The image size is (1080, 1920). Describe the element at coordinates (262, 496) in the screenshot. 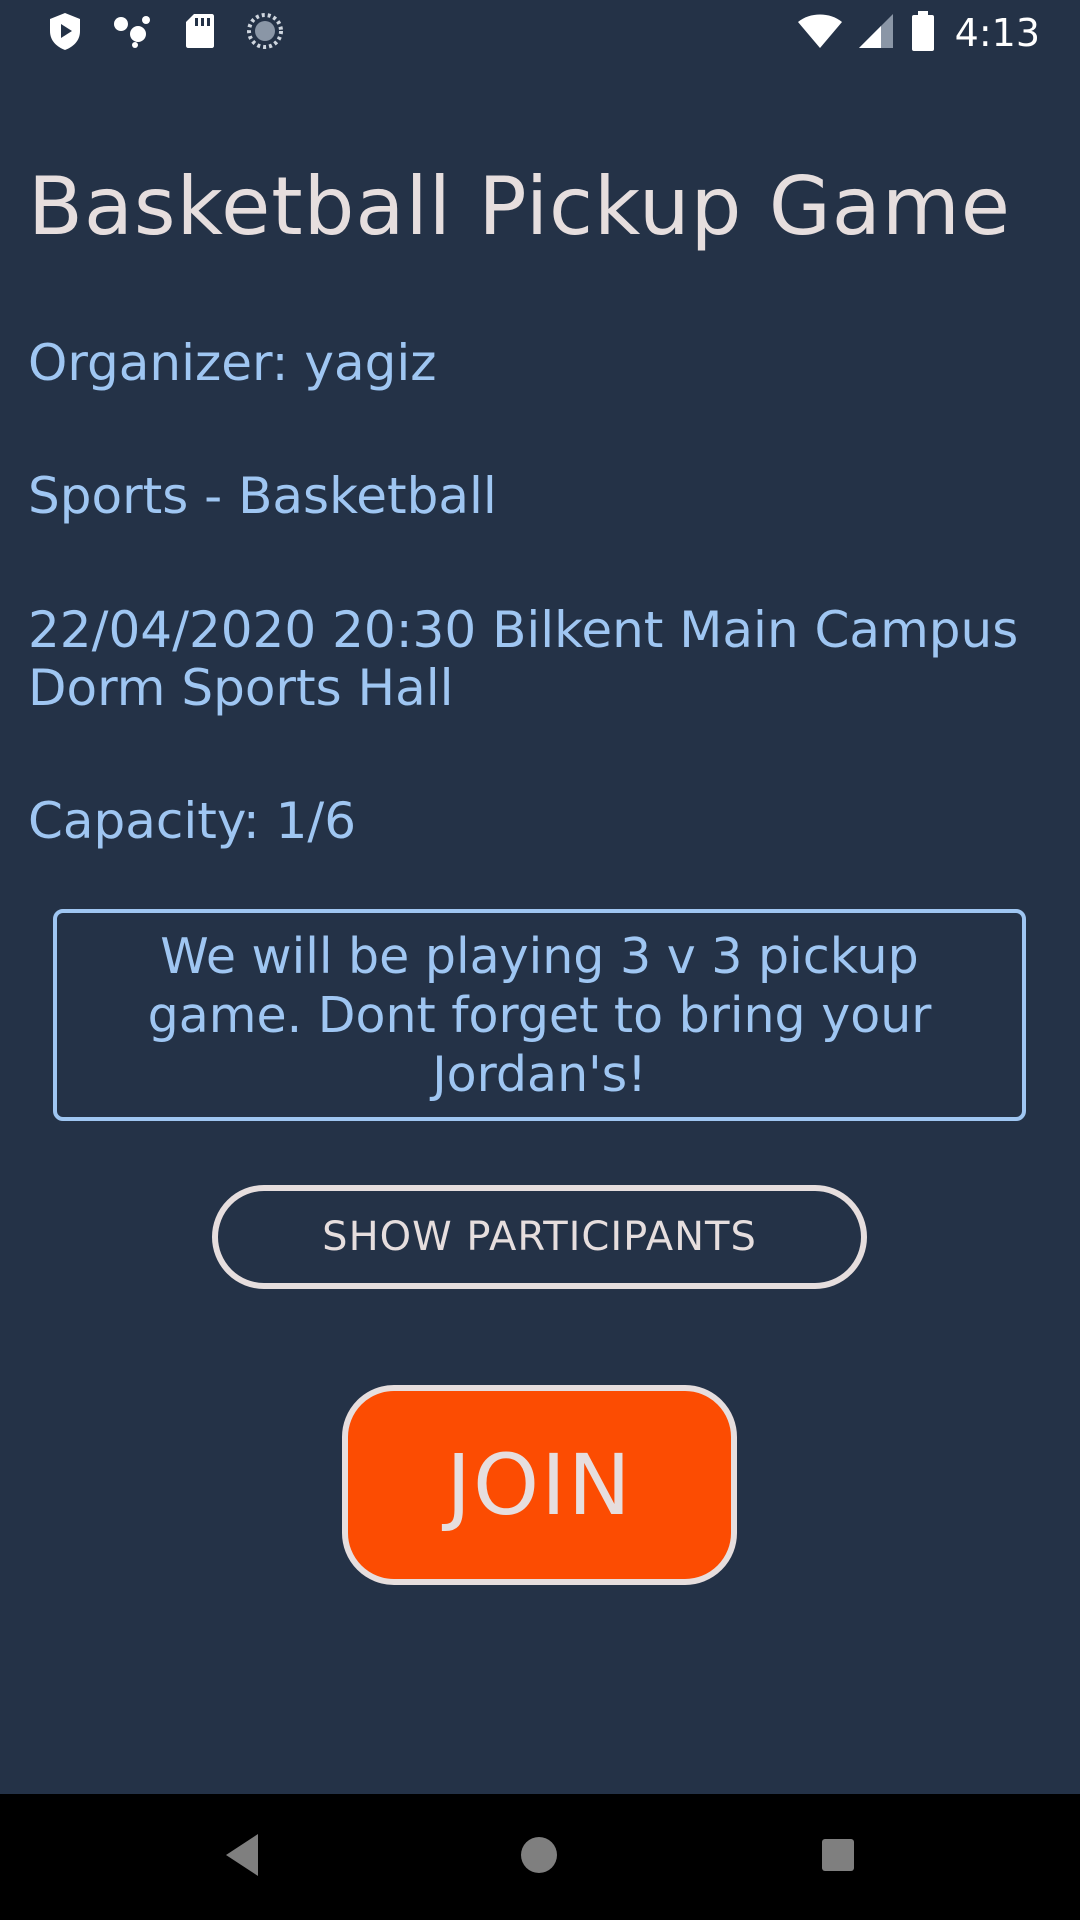

I see `category-label: Sports - Basketball` at that location.